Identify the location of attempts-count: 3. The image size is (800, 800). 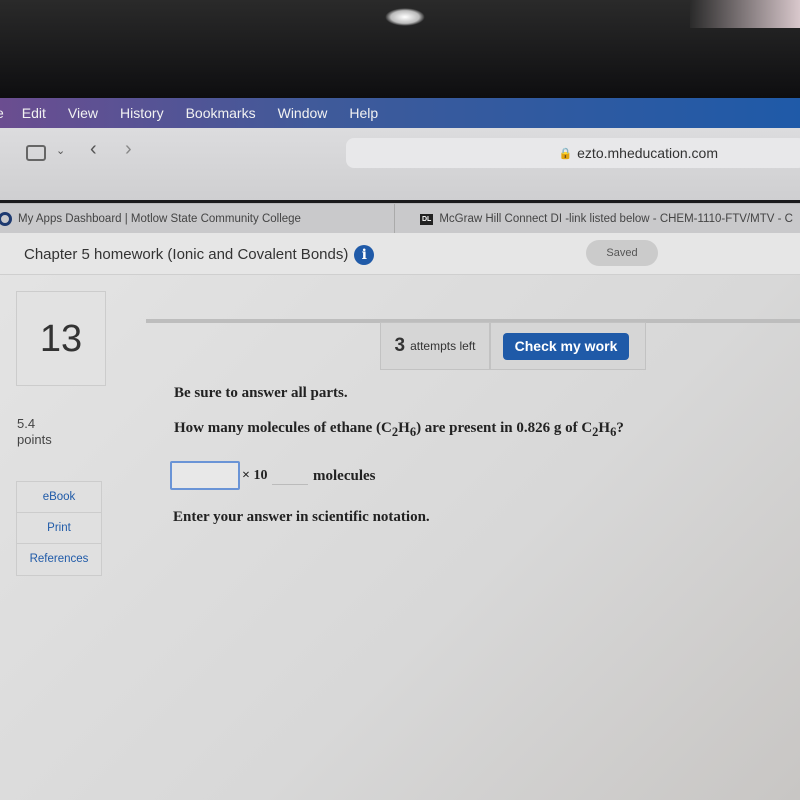
(400, 345).